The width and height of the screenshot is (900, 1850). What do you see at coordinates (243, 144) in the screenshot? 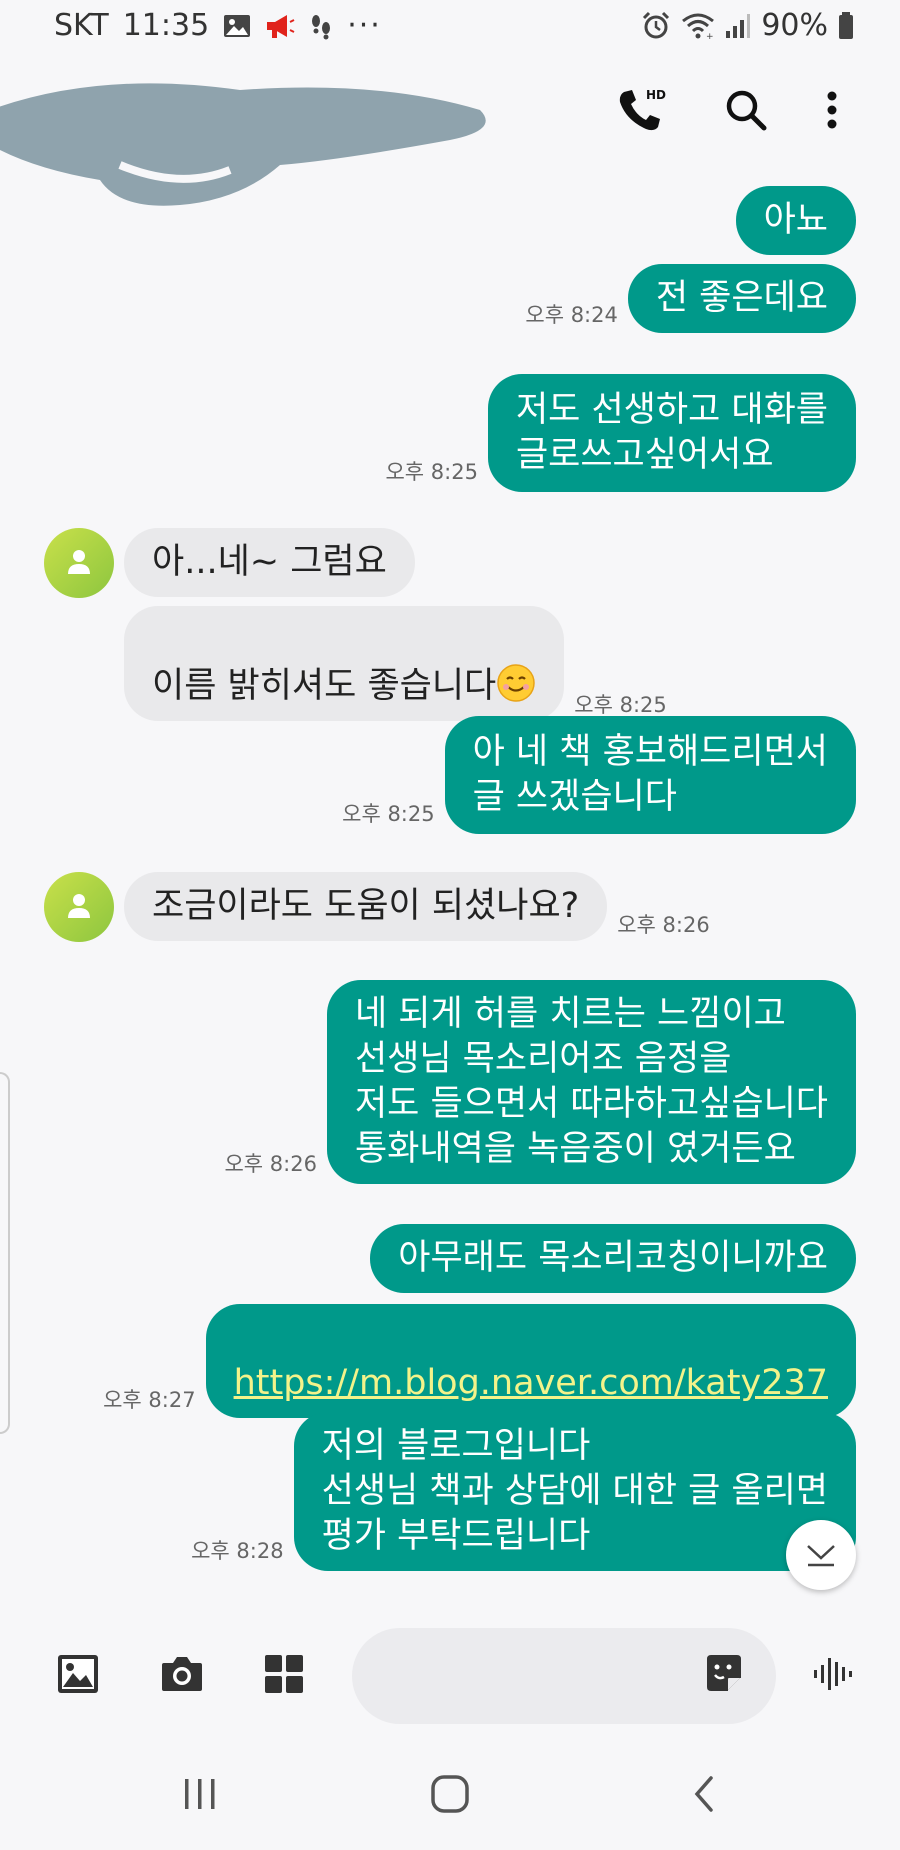
I see `redaction-scribble` at bounding box center [243, 144].